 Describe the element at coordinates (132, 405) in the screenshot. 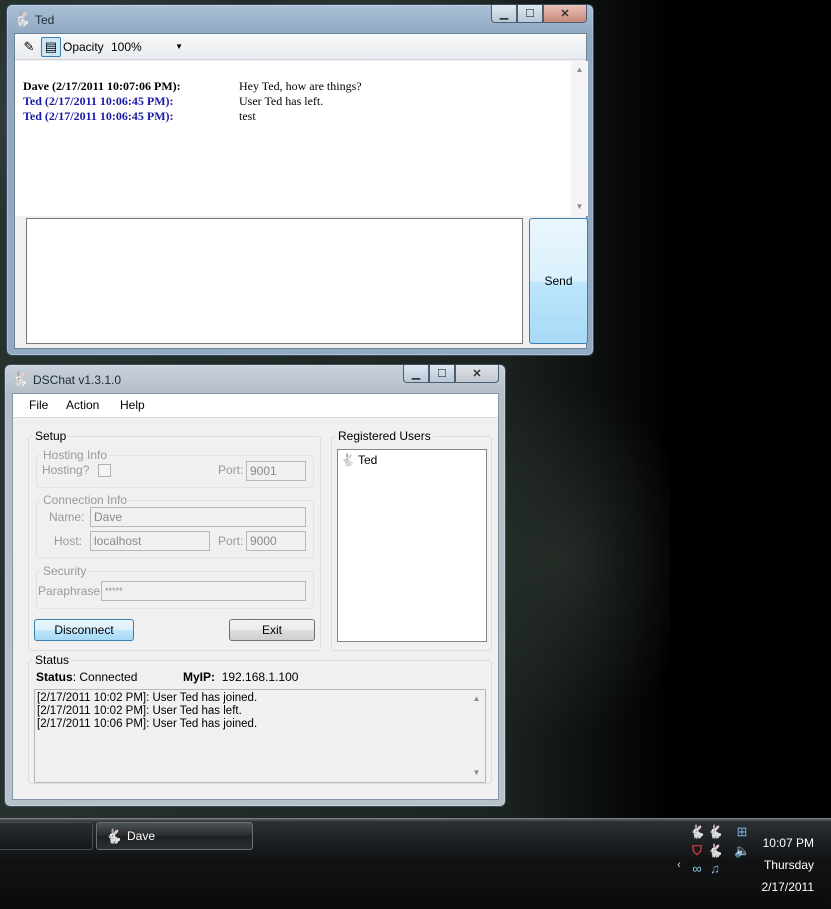

I see `menu-help: Help` at that location.